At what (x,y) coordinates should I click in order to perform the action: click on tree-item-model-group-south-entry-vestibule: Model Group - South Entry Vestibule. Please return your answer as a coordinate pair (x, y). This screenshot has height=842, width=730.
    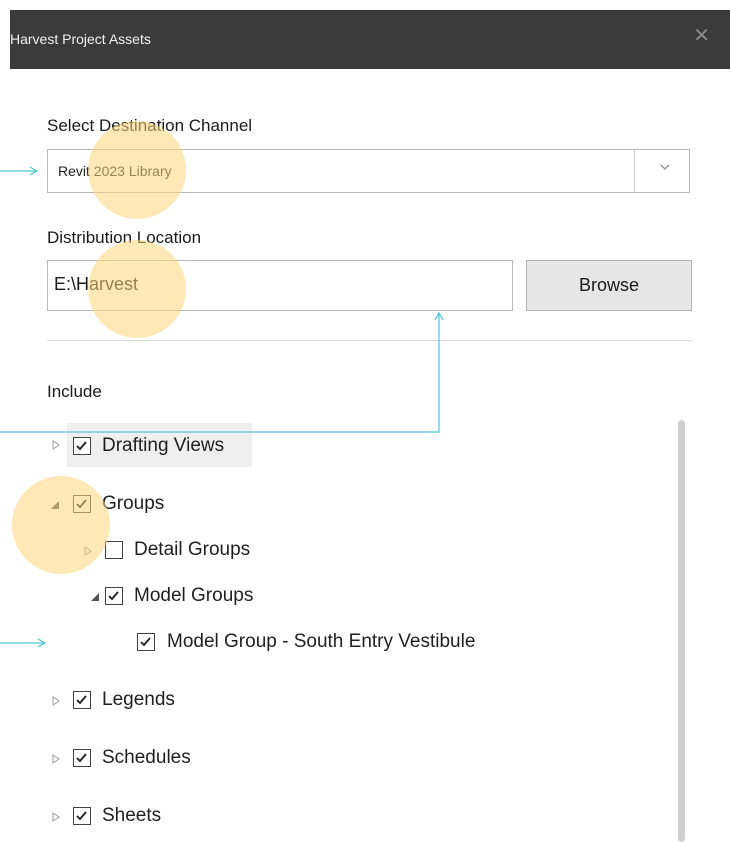
    Looking at the image, I should click on (321, 642).